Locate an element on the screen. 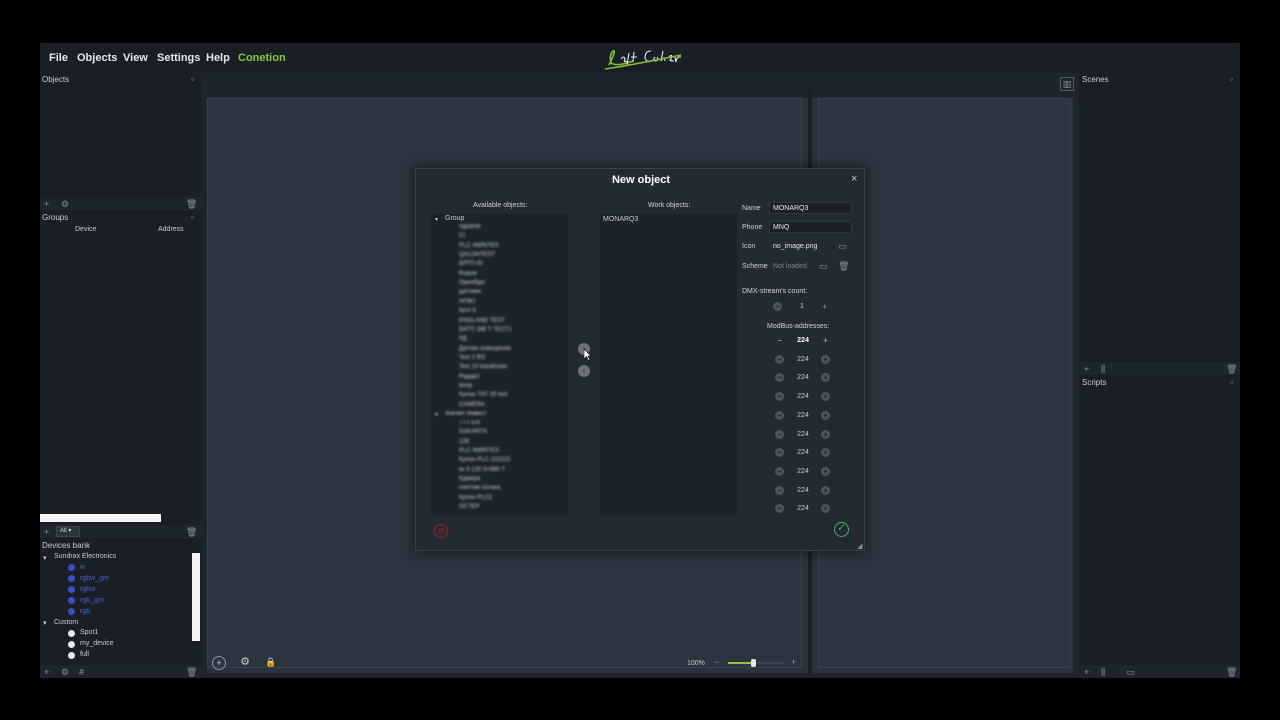 This screenshot has height=720, width=1280. device-item: w is located at coordinates (82, 567).